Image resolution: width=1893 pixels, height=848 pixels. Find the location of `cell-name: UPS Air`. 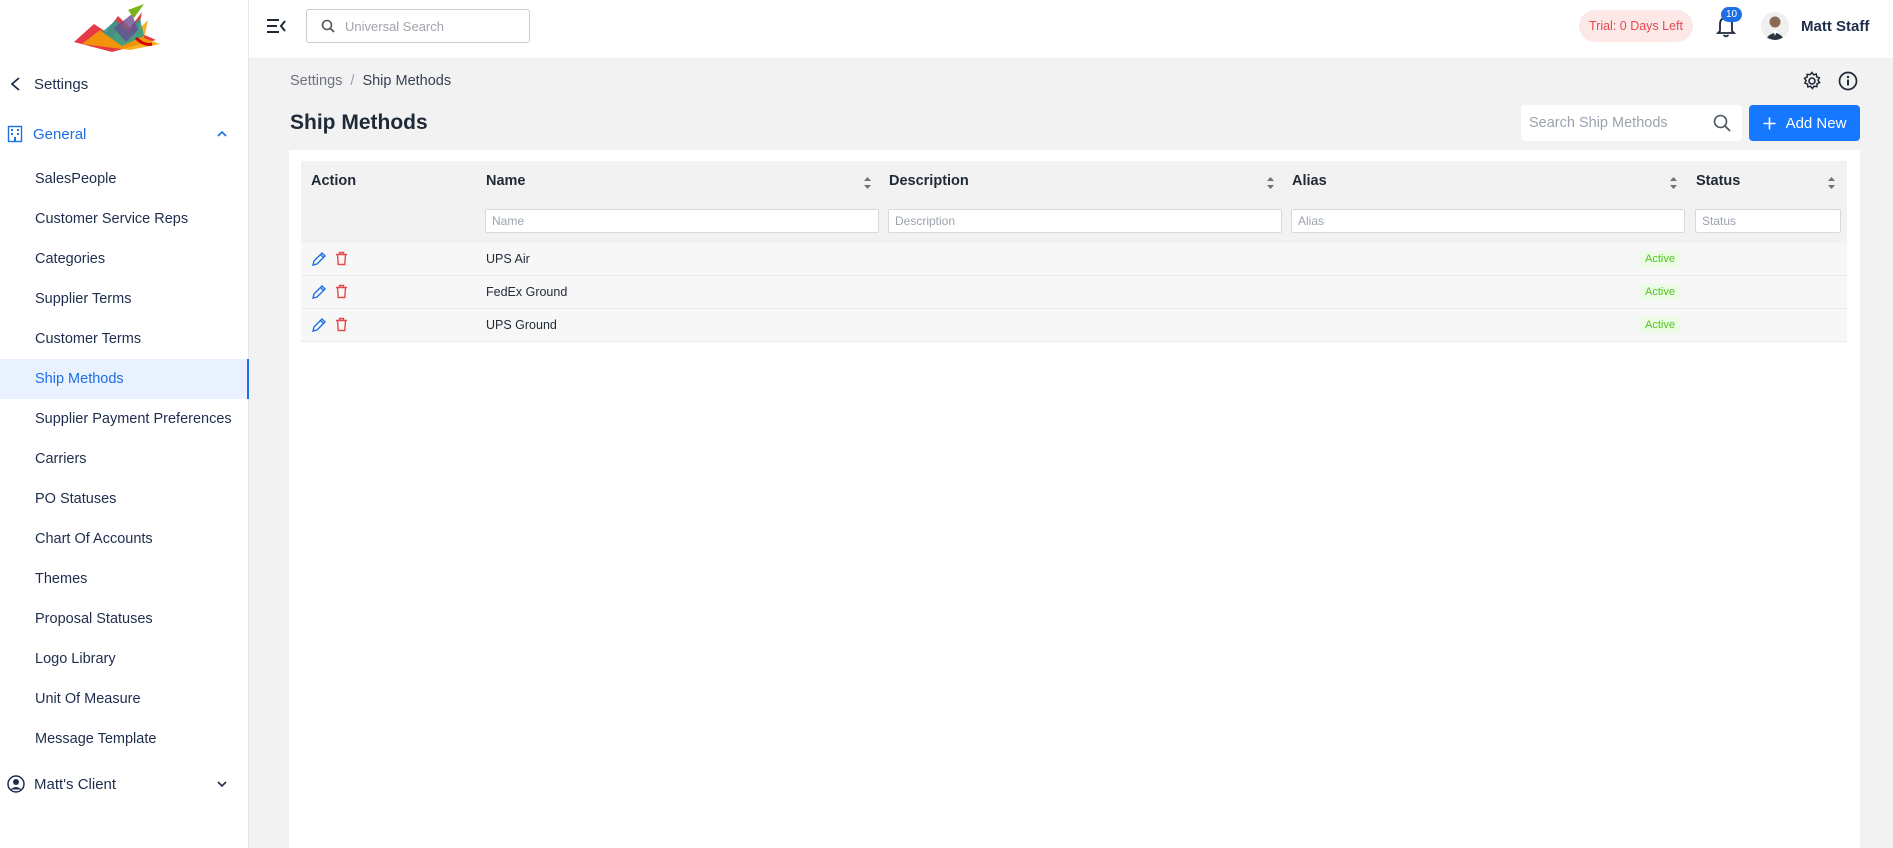

cell-name: UPS Air is located at coordinates (508, 259).